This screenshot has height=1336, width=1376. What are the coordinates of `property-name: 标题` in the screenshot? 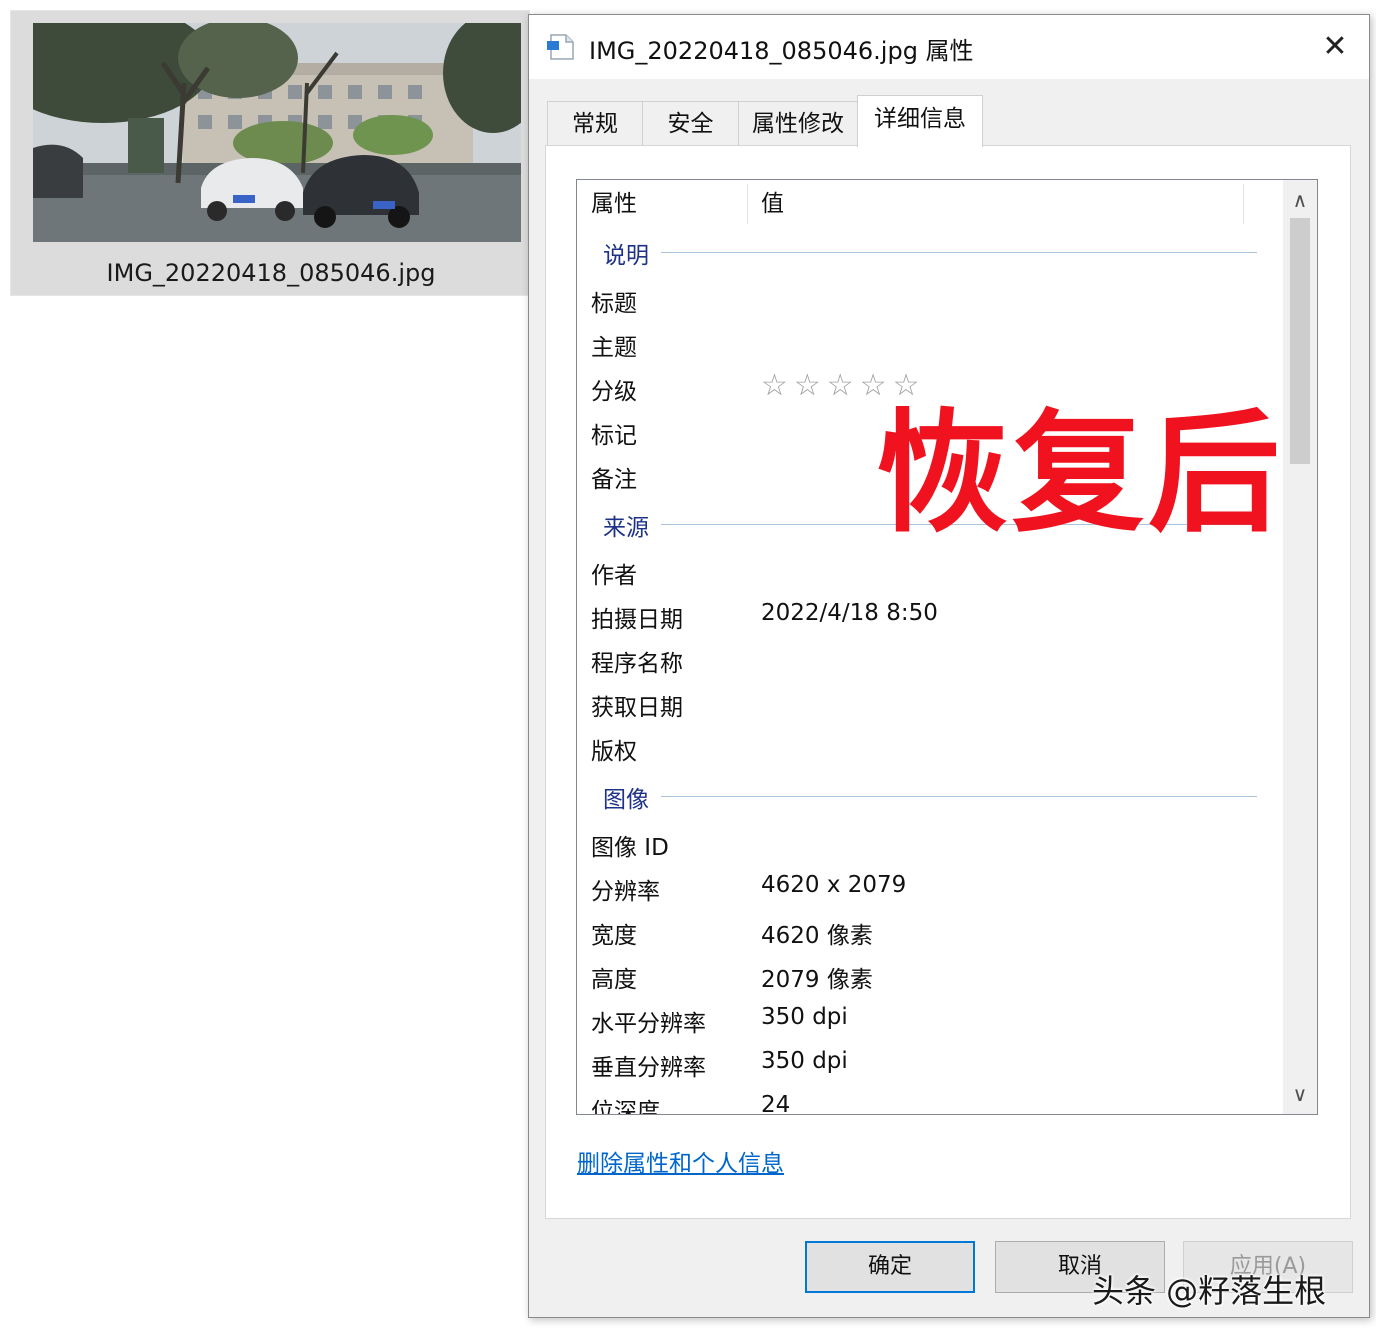 It's located at (614, 304).